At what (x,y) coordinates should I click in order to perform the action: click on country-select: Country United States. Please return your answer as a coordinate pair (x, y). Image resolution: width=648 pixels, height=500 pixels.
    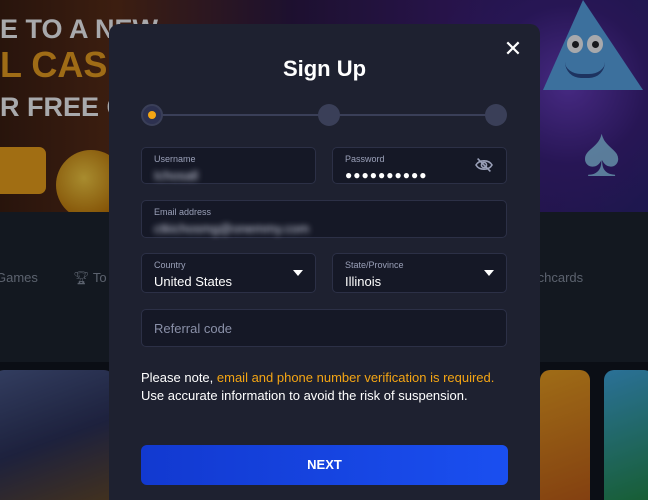
    Looking at the image, I should click on (228, 273).